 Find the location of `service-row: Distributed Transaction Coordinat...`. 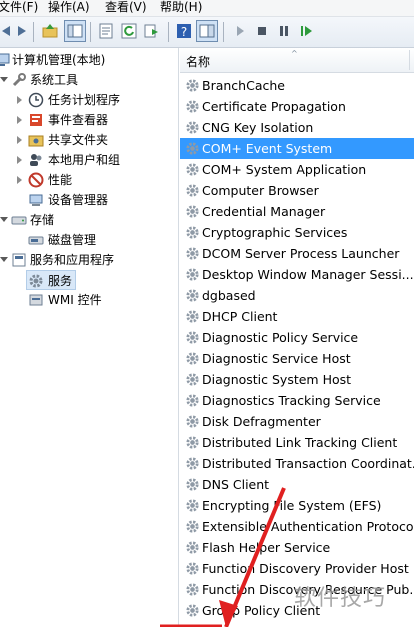

service-row: Distributed Transaction Coordinat... is located at coordinates (297, 463).